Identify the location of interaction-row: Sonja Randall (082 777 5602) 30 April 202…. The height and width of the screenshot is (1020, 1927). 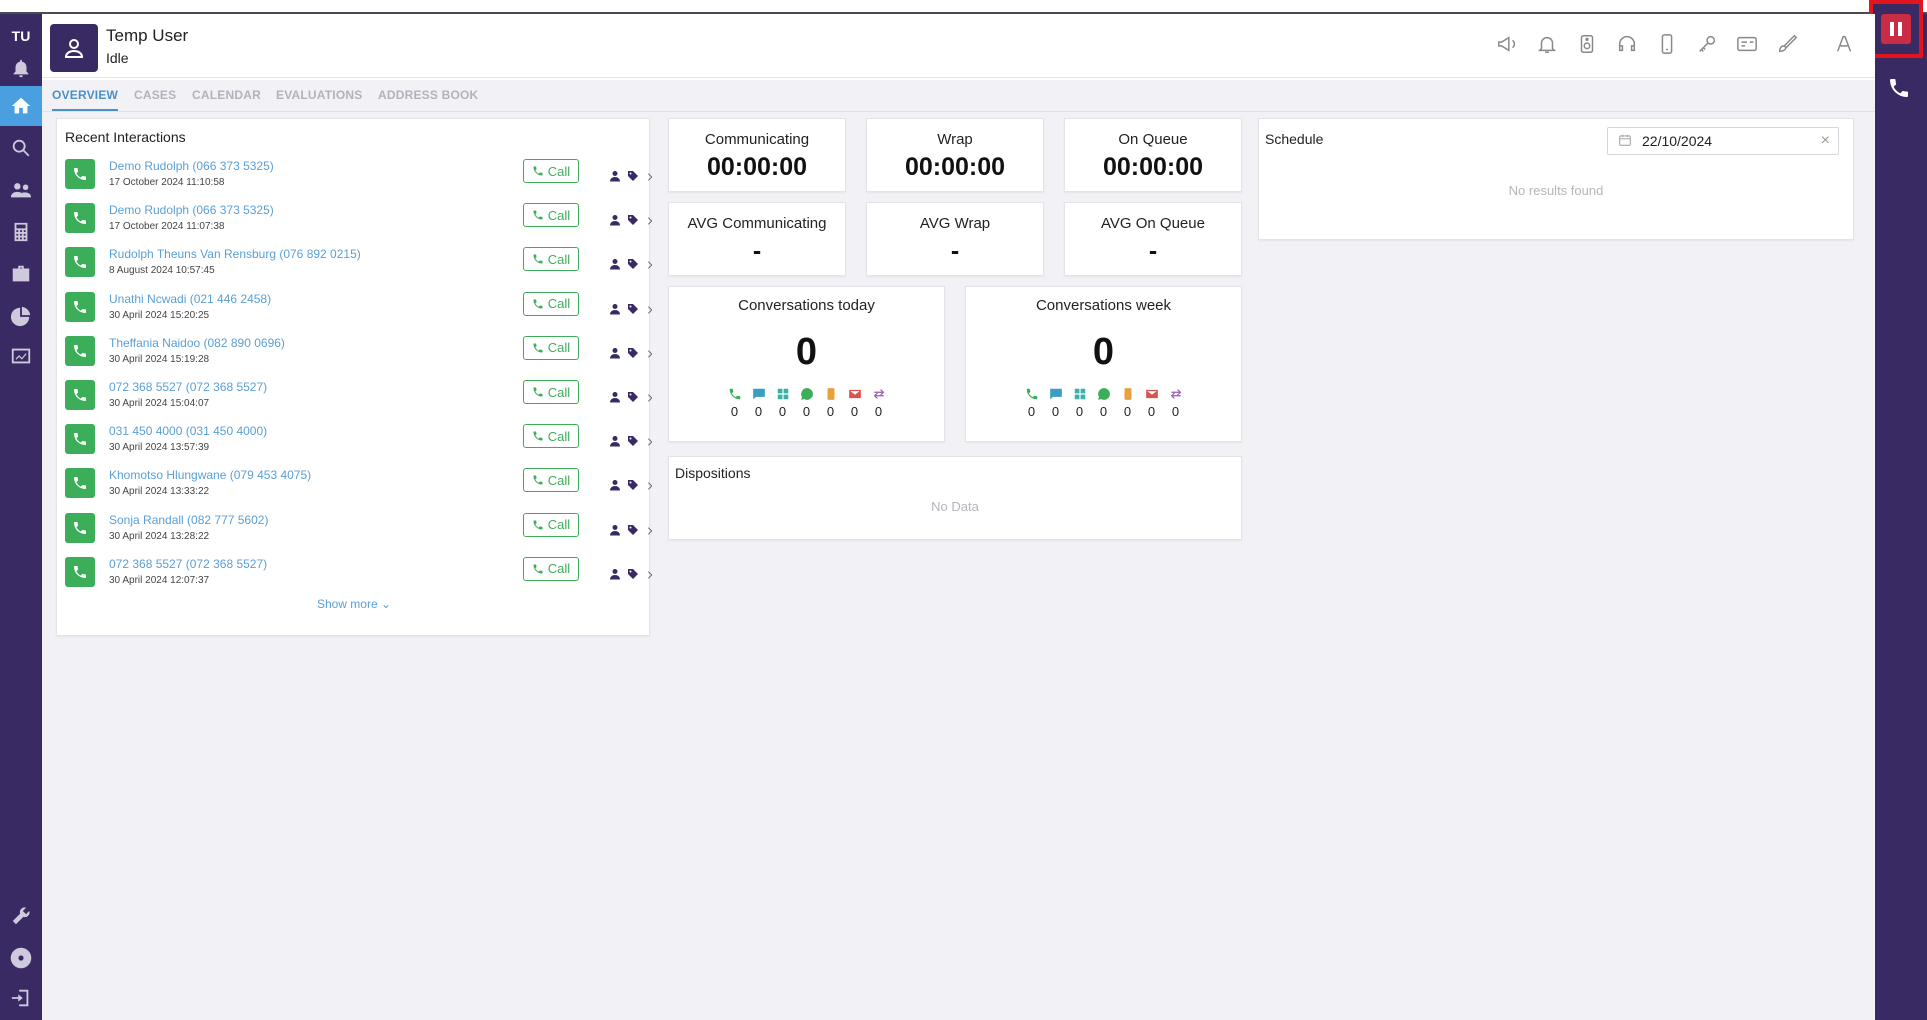
(359, 533).